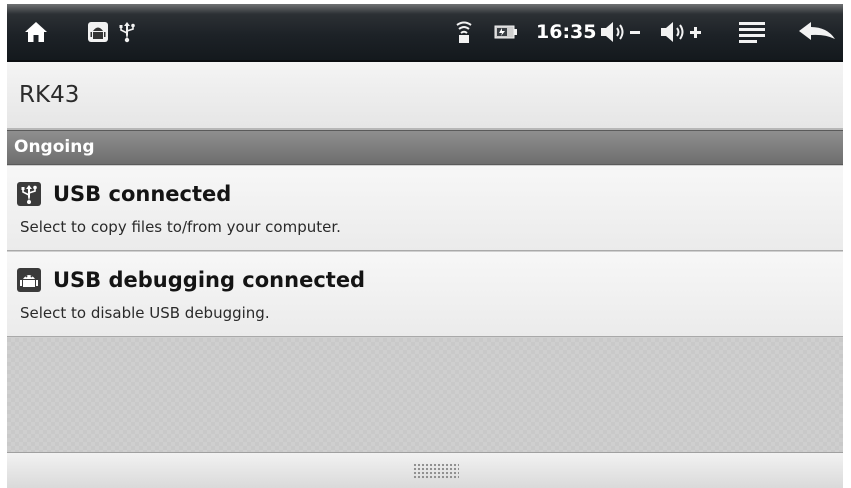 The image size is (851, 488). I want to click on drag-handle-icon, so click(436, 471).